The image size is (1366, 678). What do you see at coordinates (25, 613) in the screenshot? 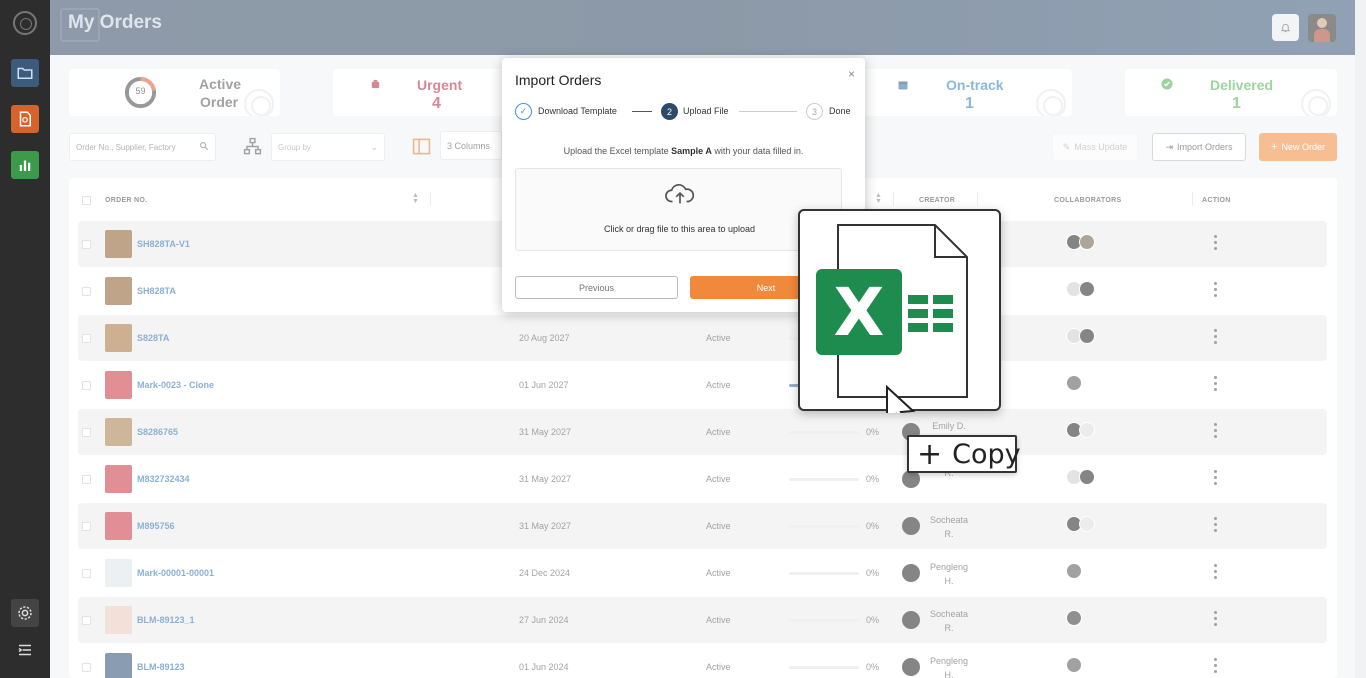
I see `settings-button` at bounding box center [25, 613].